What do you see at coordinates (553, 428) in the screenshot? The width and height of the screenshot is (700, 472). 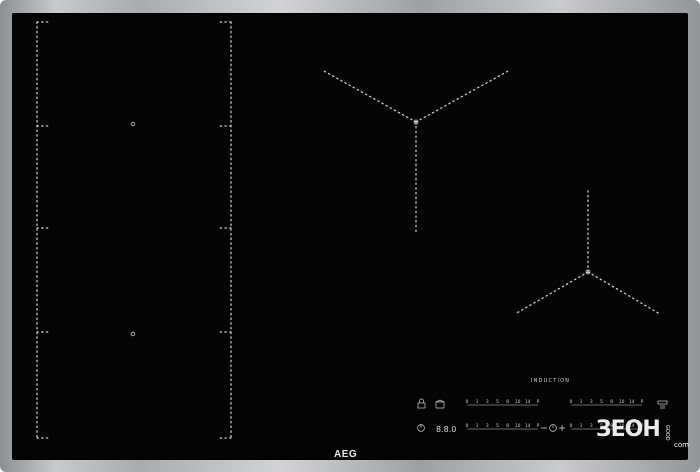 I see `timer-icon` at bounding box center [553, 428].